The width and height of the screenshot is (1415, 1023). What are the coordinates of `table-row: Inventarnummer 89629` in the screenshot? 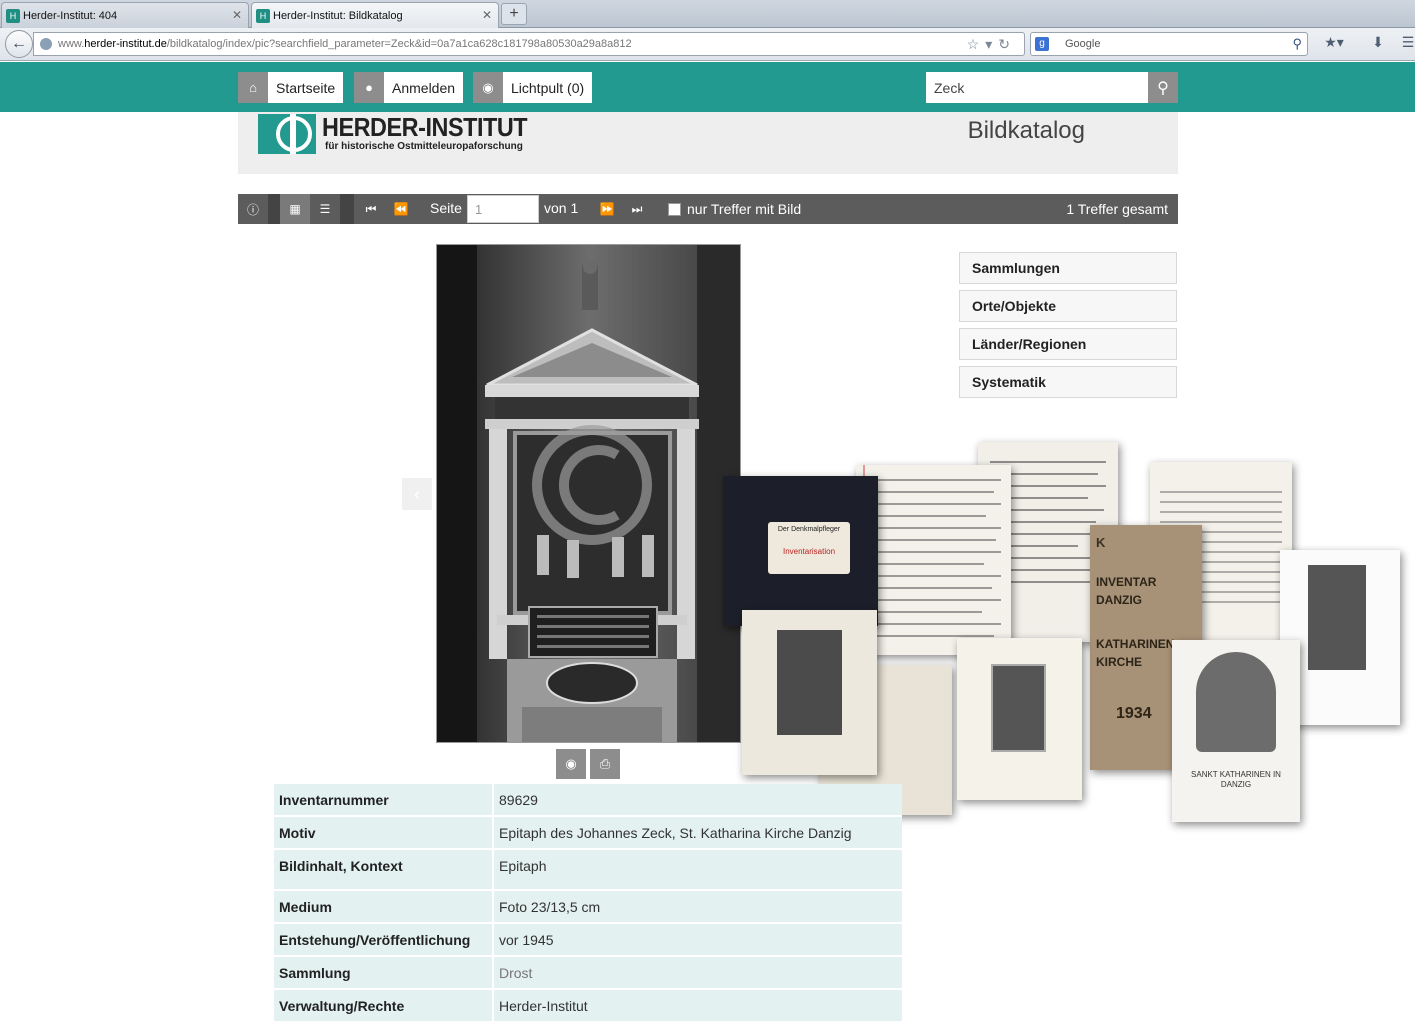 It's located at (588, 800).